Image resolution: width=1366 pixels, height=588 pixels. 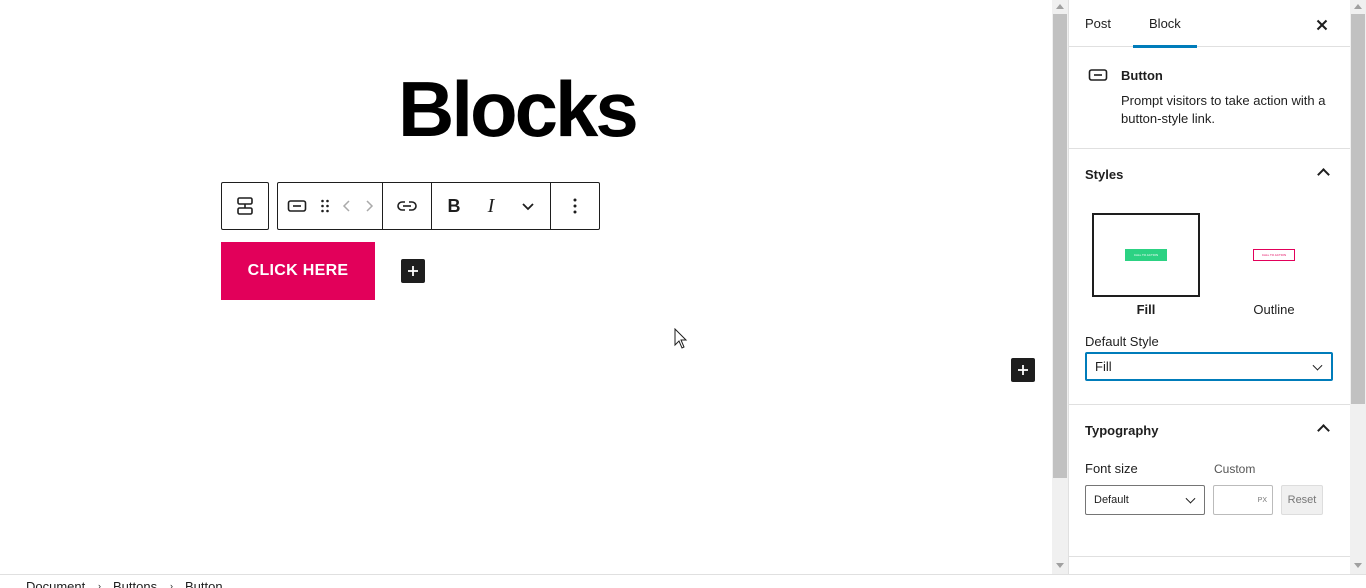 I want to click on bold-button: B, so click(x=454, y=206).